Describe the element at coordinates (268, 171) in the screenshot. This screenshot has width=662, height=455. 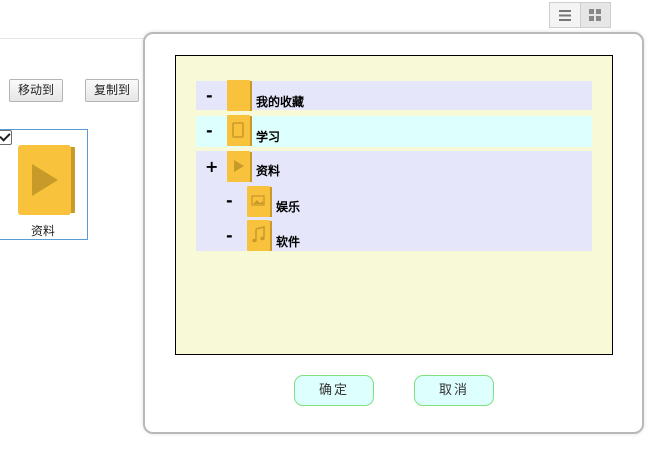
I see `tree-label: 资料` at that location.